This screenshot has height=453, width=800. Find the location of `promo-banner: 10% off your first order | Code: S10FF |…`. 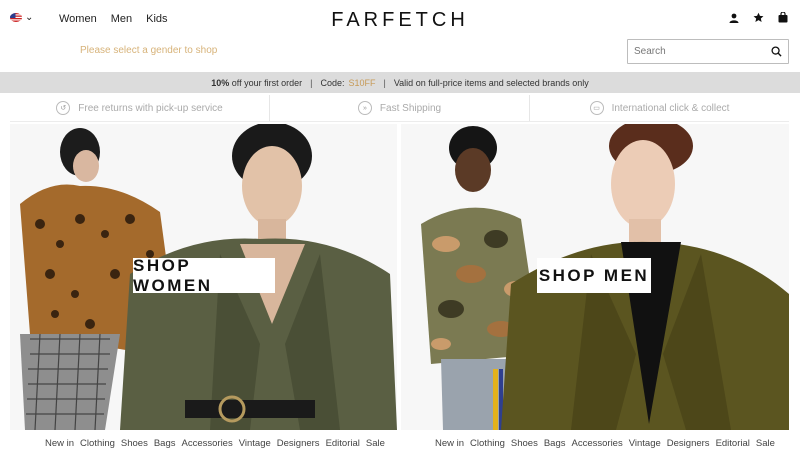

promo-banner: 10% off your first order | Code: S10FF |… is located at coordinates (400, 82).